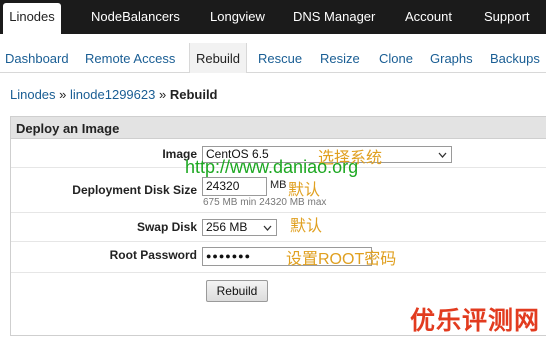 The height and width of the screenshot is (341, 546). I want to click on swap-disk-select: 256 MB, so click(239, 227).